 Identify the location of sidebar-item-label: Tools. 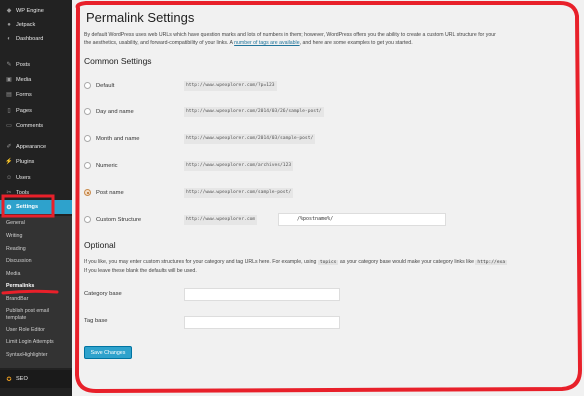
(23, 192).